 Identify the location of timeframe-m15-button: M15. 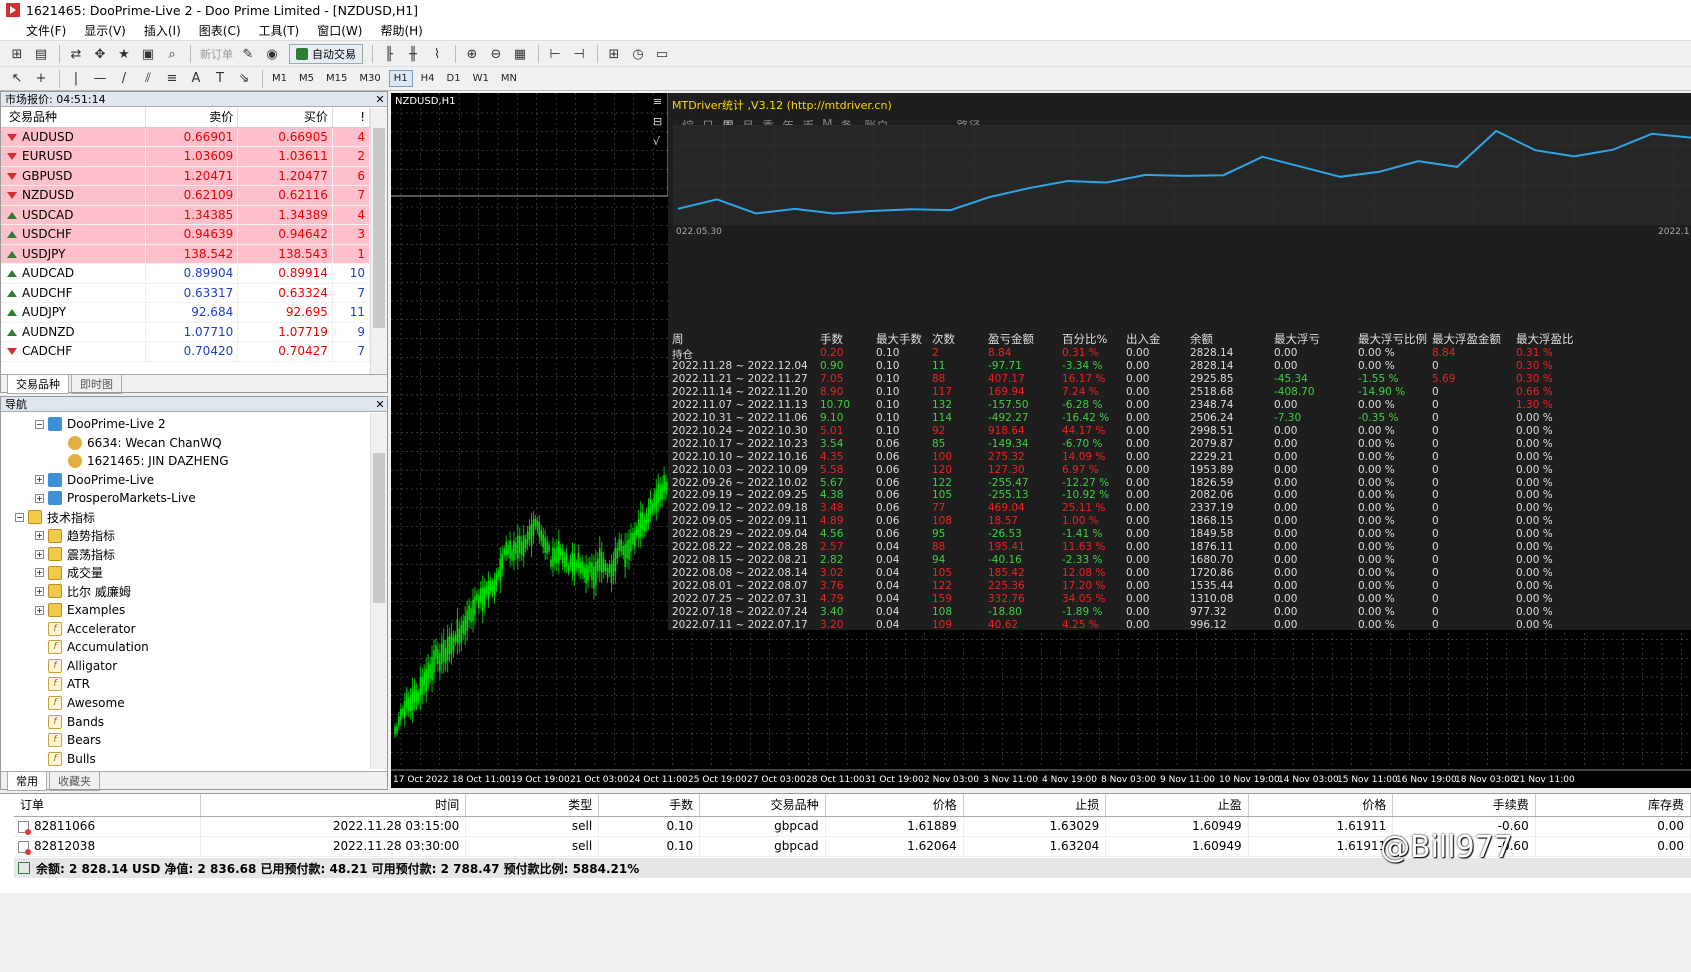
(336, 78).